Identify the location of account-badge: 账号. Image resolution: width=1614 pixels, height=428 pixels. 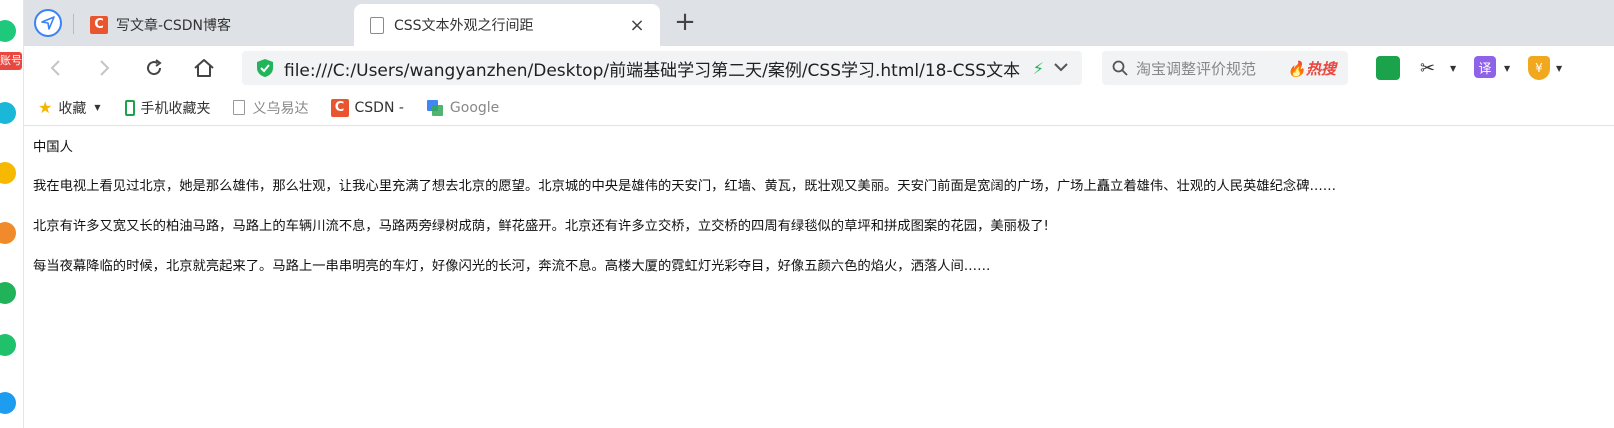
(11, 61).